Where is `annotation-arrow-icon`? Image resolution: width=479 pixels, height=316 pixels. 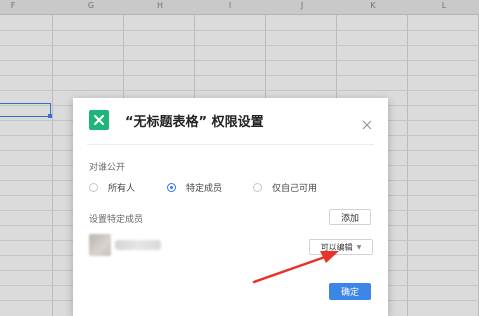 annotation-arrow-icon is located at coordinates (295, 267).